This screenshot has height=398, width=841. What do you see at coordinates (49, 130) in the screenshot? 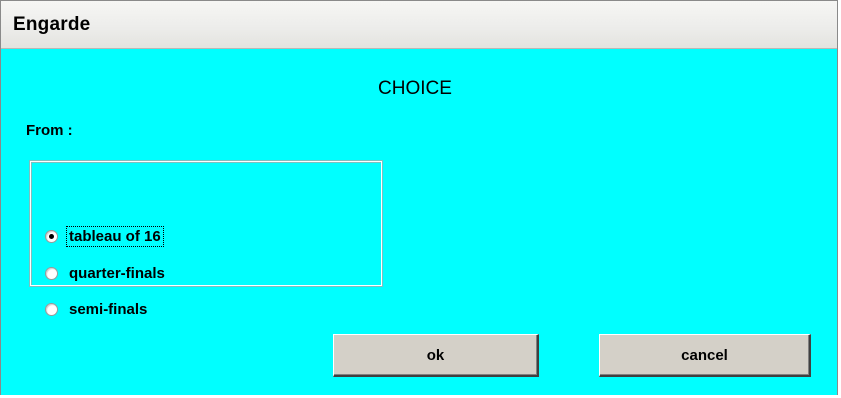
I see `from-label: From :` at bounding box center [49, 130].